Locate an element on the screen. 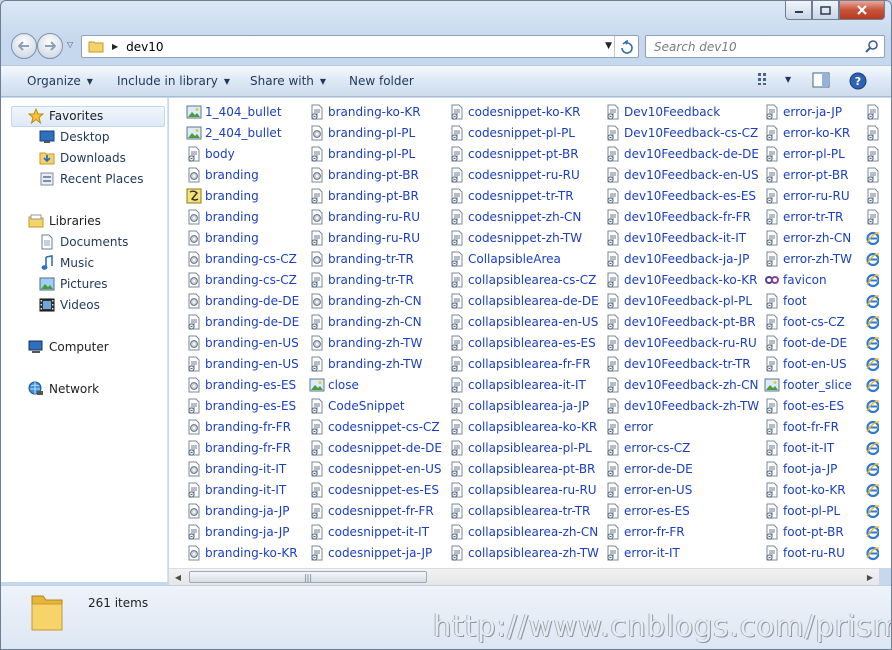 The image size is (892, 650). file-item: collapsiblearea-ru-RU is located at coordinates (523, 490).